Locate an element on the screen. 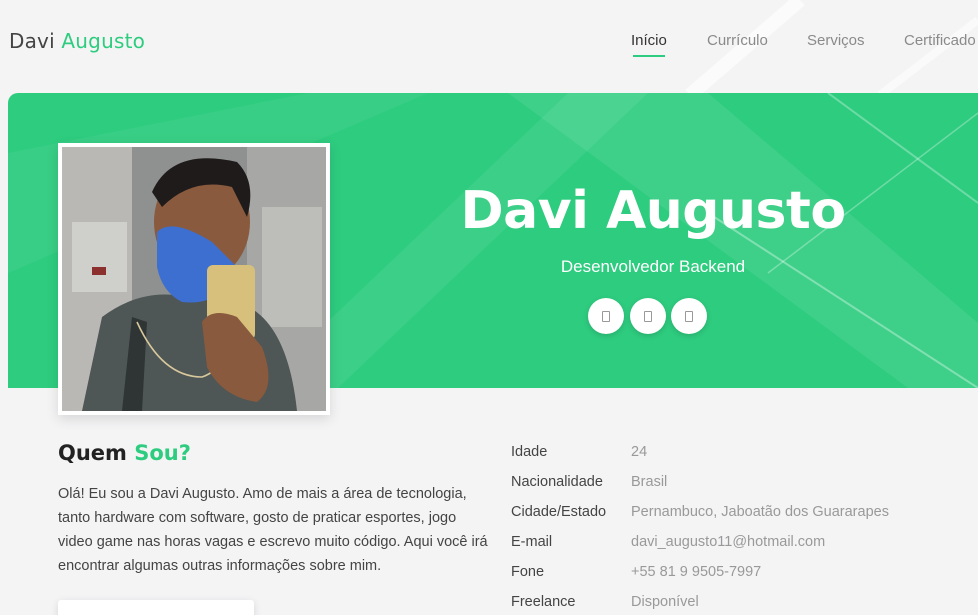 This screenshot has width=978, height=615. about-title: Quem Sou? is located at coordinates (124, 453).